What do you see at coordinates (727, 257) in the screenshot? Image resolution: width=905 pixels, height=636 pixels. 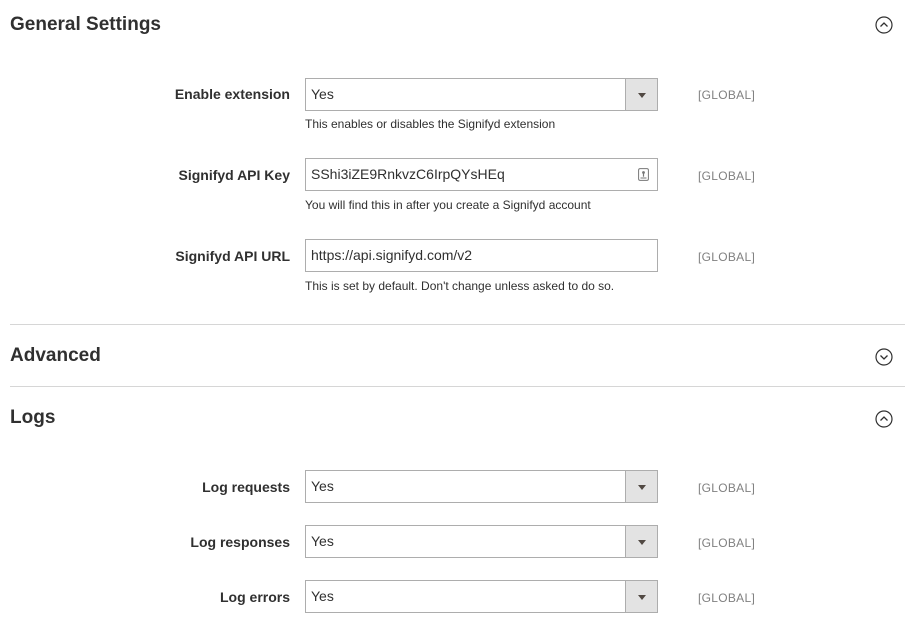 I see `api-url-scope: [GLOBAL]` at bounding box center [727, 257].